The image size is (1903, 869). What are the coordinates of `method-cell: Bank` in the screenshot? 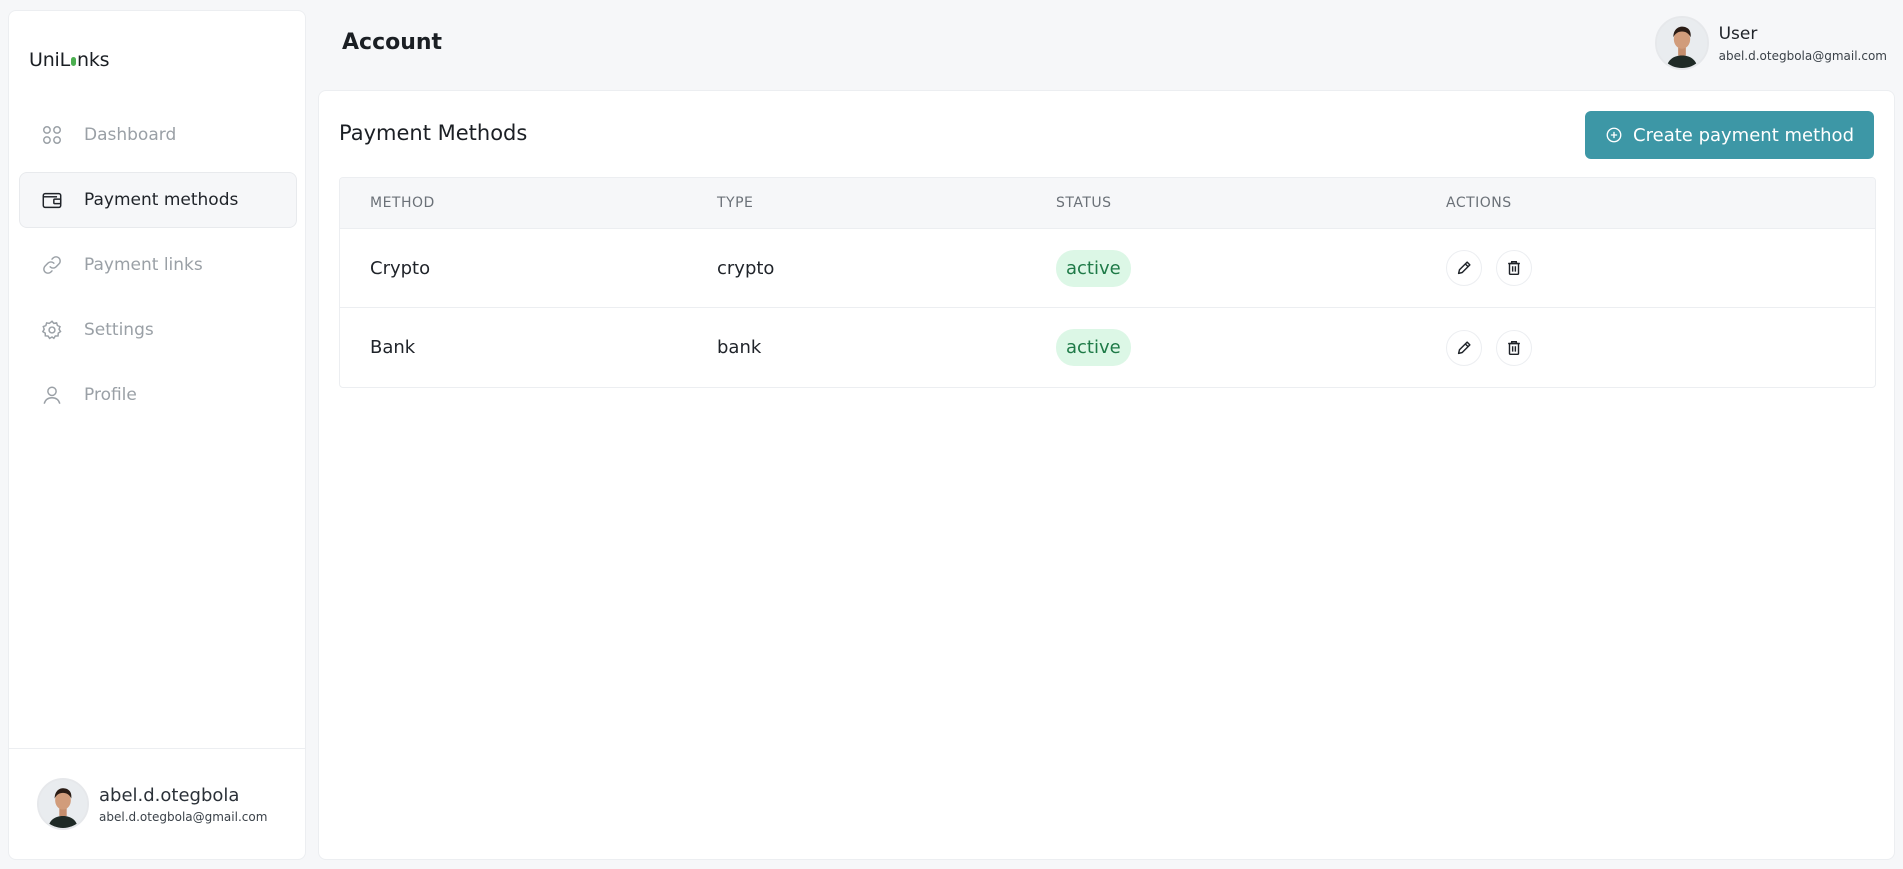 It's located at (393, 347).